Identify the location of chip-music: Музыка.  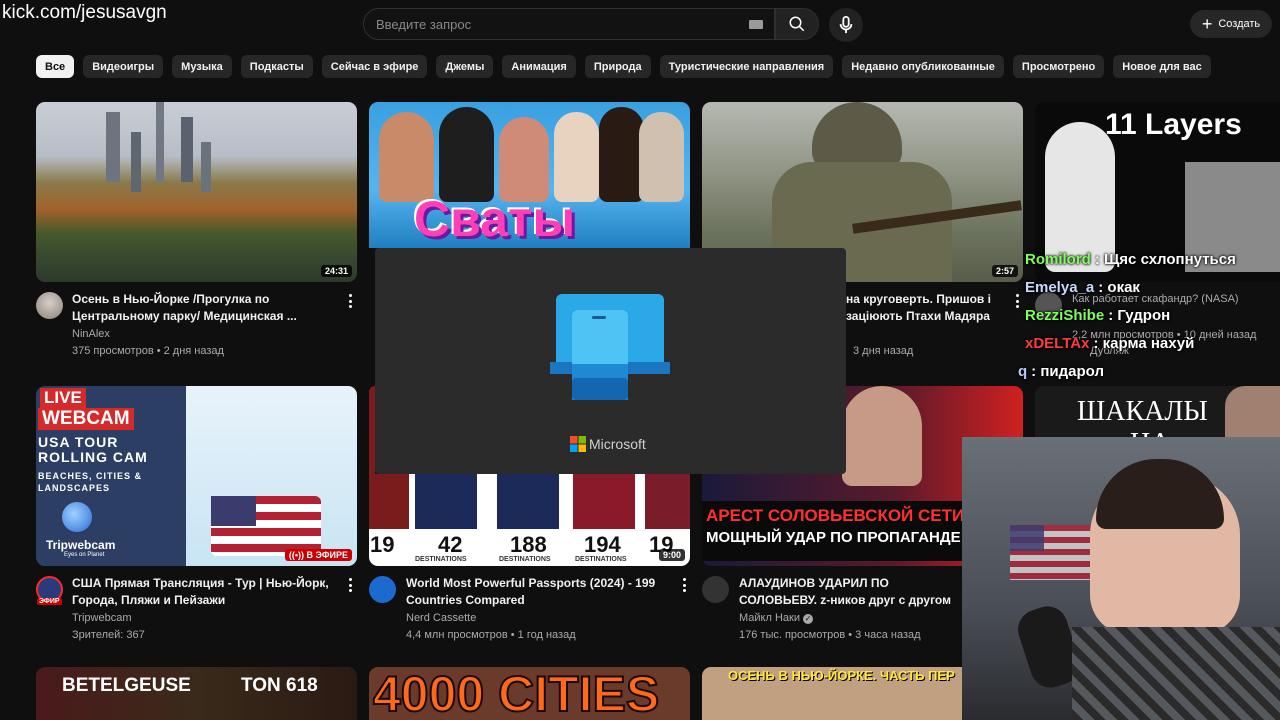
(202, 66).